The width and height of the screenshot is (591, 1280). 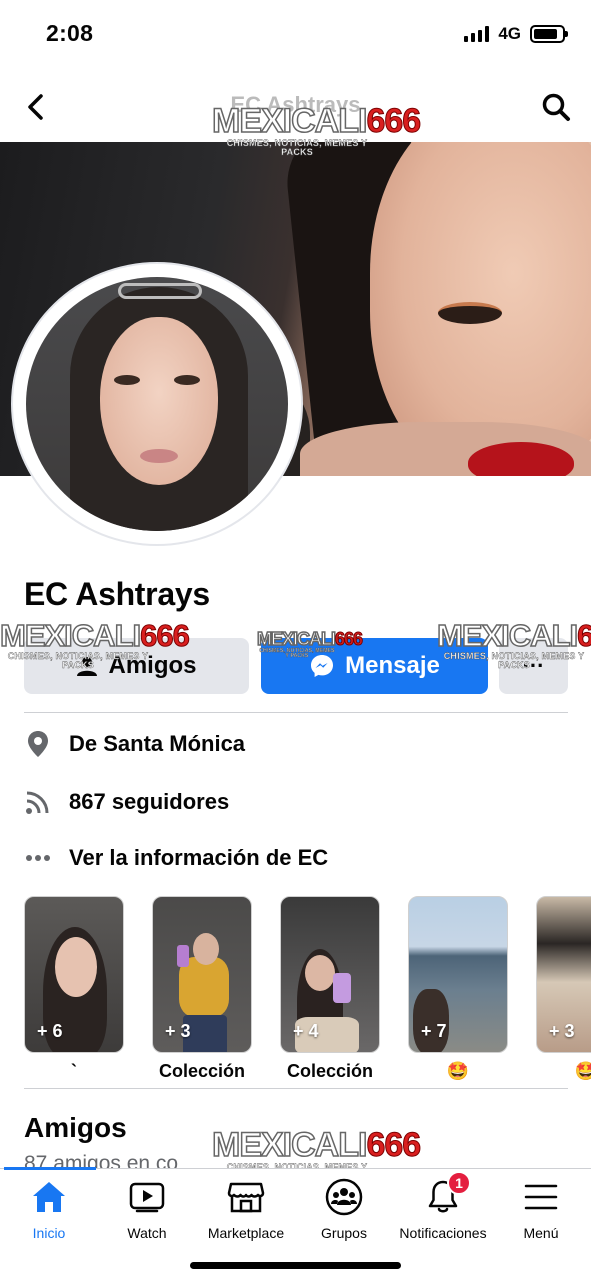 I want to click on active-tab-indicator, so click(x=50, y=1168).